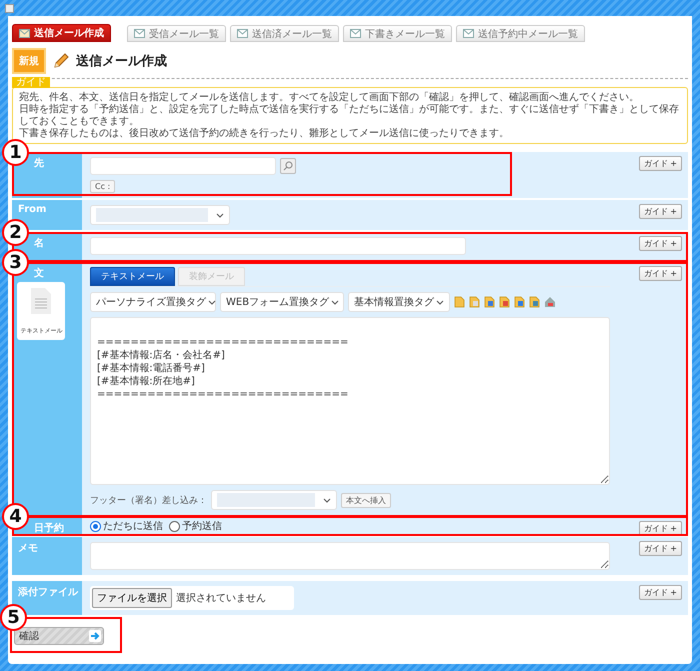  I want to click on nav-tab: 送信済メール一覧, so click(284, 33).